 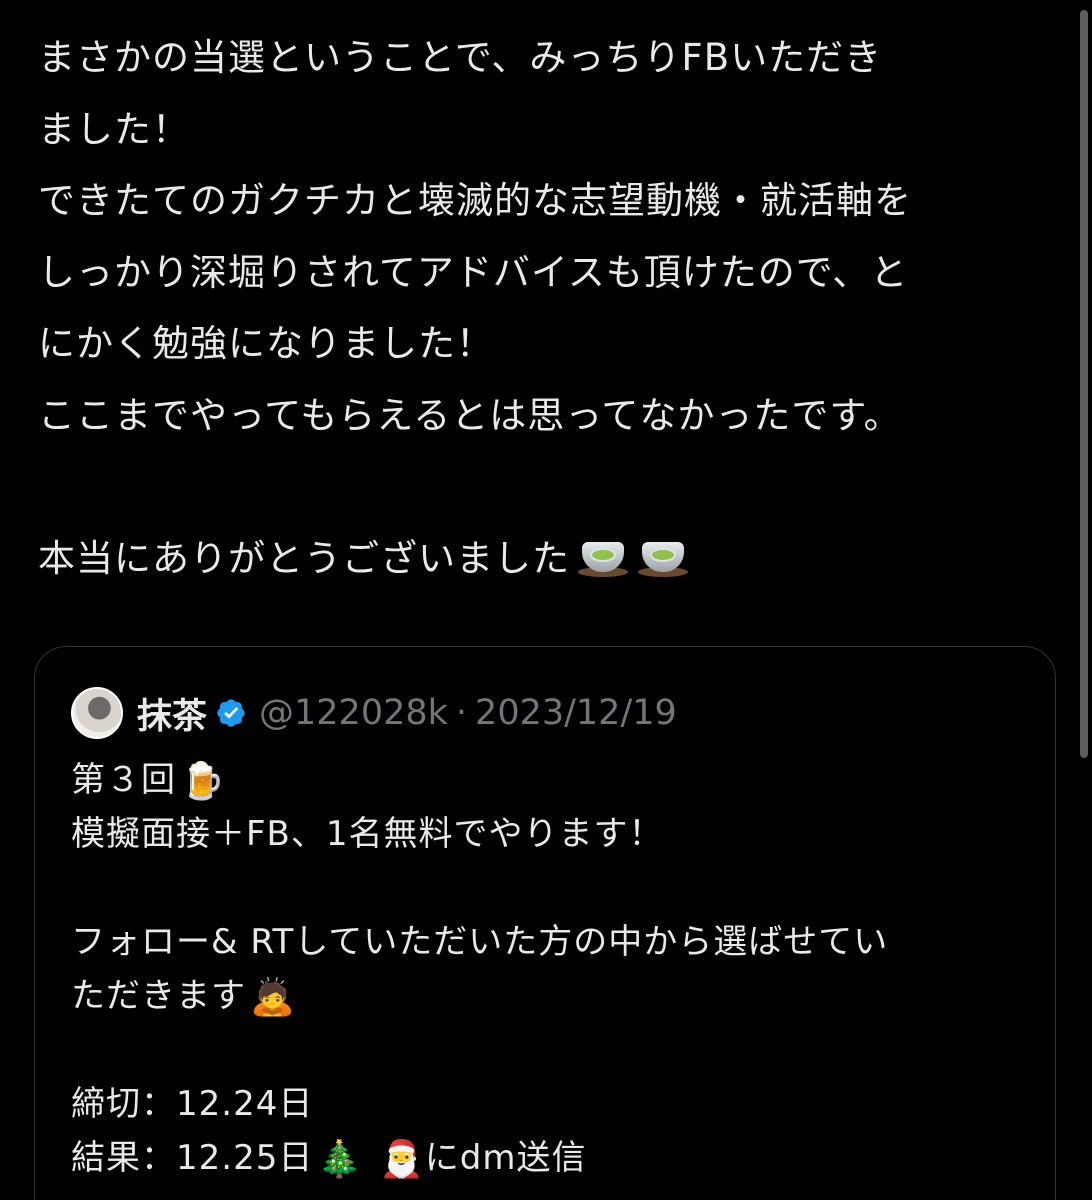 What do you see at coordinates (551, 996) in the screenshot?
I see `quote-line: ただきます 🙇` at bounding box center [551, 996].